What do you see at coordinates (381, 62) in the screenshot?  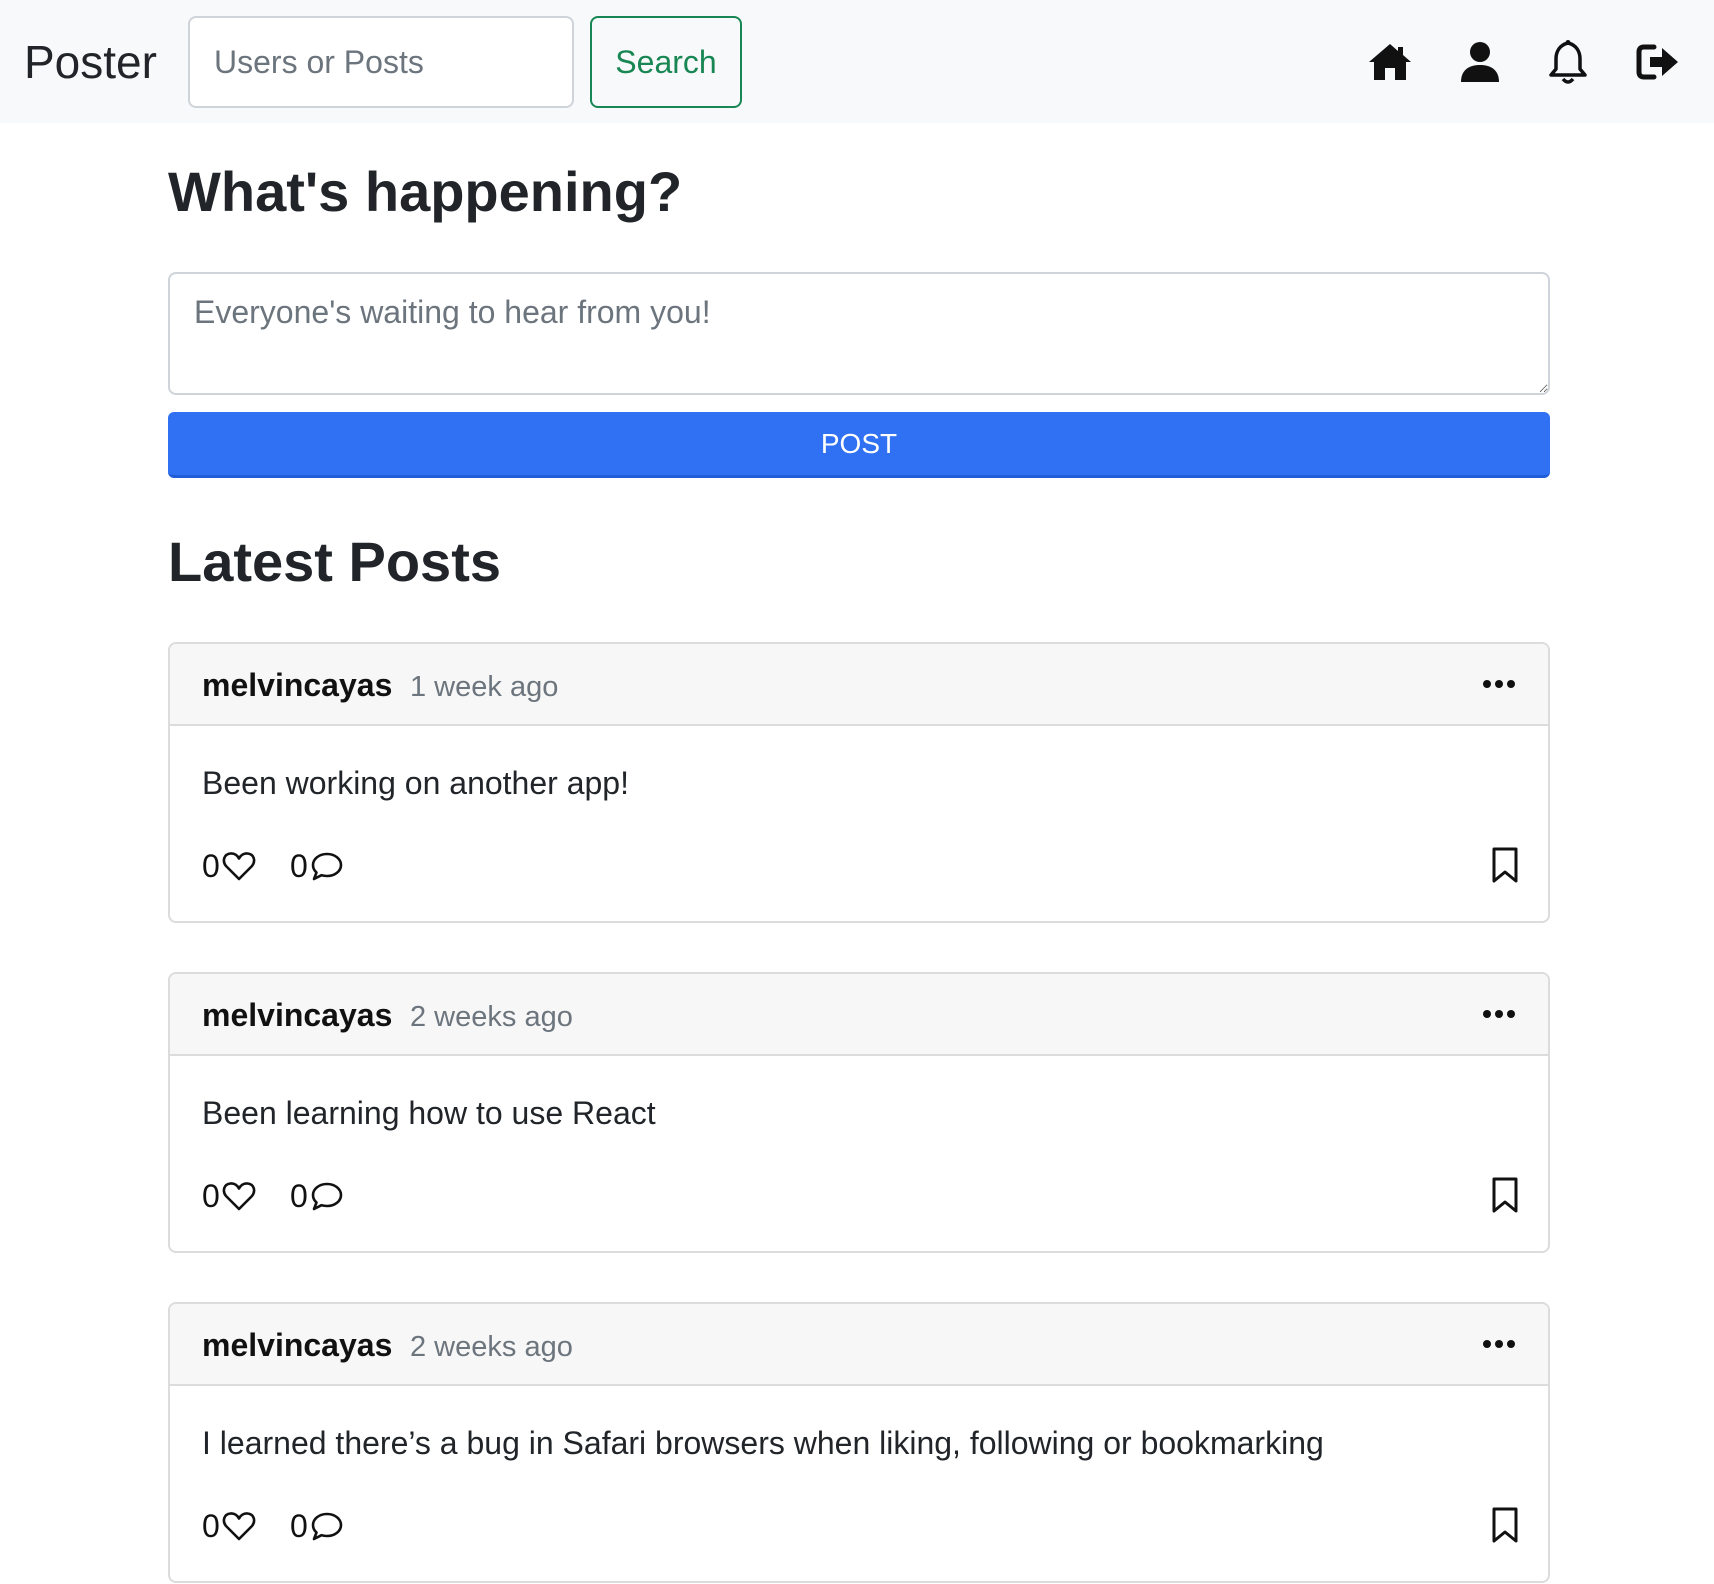 I see `search-input` at bounding box center [381, 62].